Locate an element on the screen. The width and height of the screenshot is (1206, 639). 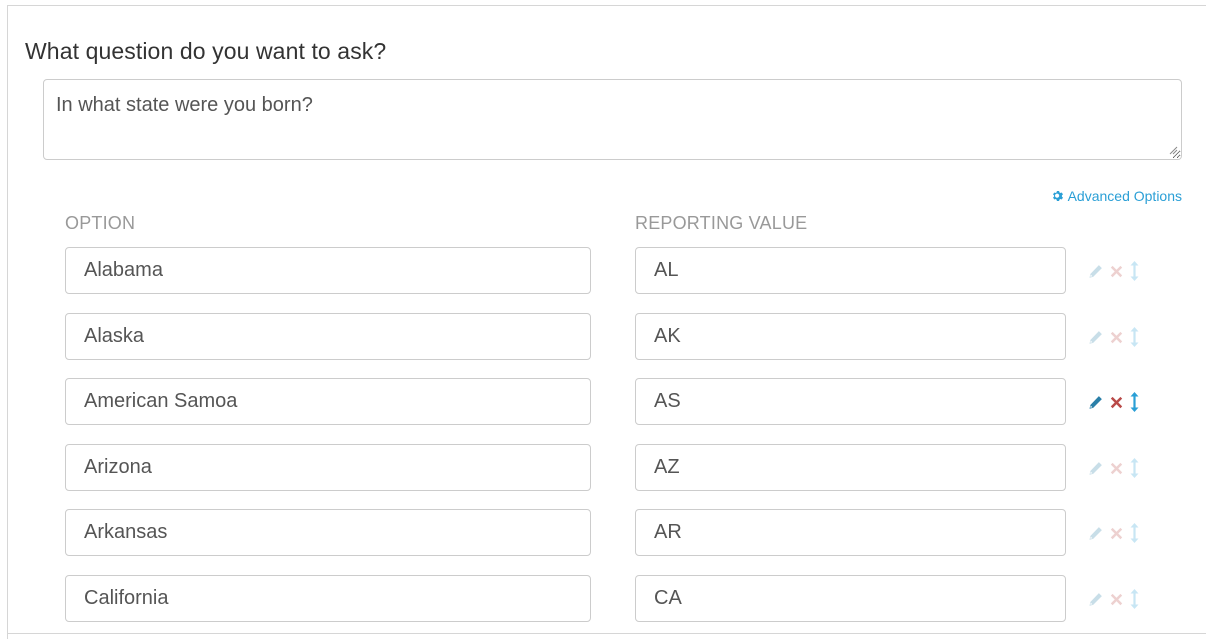
advanced-options-link: Advanced Options is located at coordinates (1117, 196).